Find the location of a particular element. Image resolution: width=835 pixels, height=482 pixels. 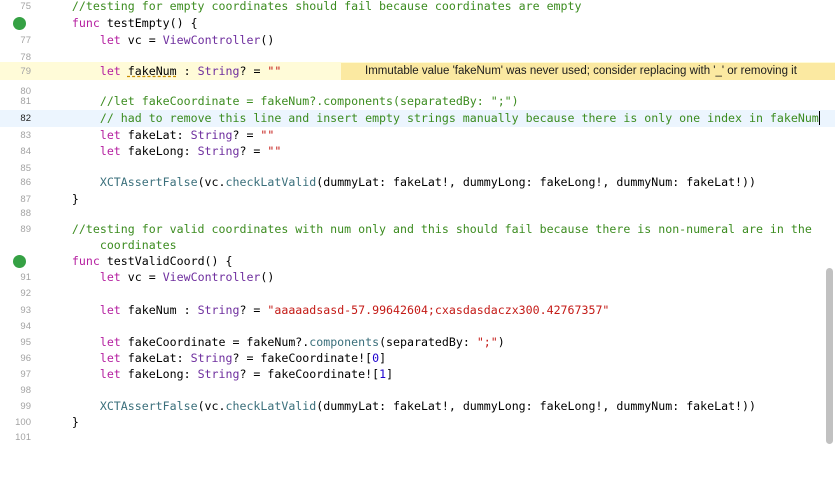

code-text: fakeNum : is located at coordinates (159, 310).